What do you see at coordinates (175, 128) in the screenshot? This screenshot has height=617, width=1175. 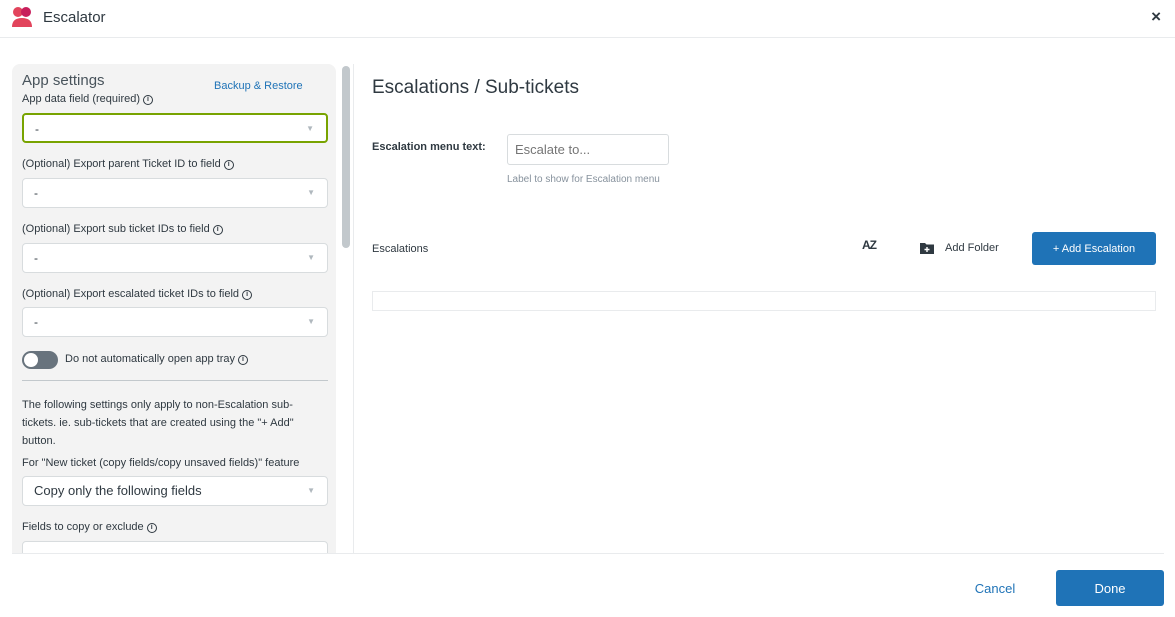 I see `app-data-field-select: - ▼` at bounding box center [175, 128].